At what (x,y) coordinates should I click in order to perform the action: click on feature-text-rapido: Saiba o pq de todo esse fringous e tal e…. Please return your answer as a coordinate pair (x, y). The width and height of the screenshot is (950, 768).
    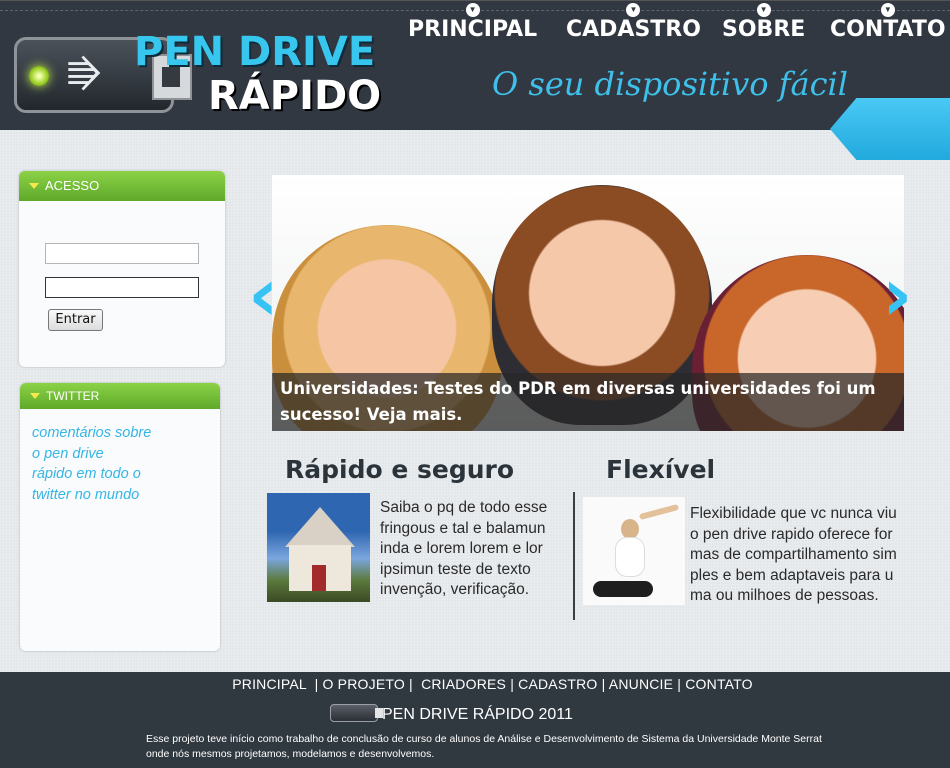
    Looking at the image, I should click on (463, 549).